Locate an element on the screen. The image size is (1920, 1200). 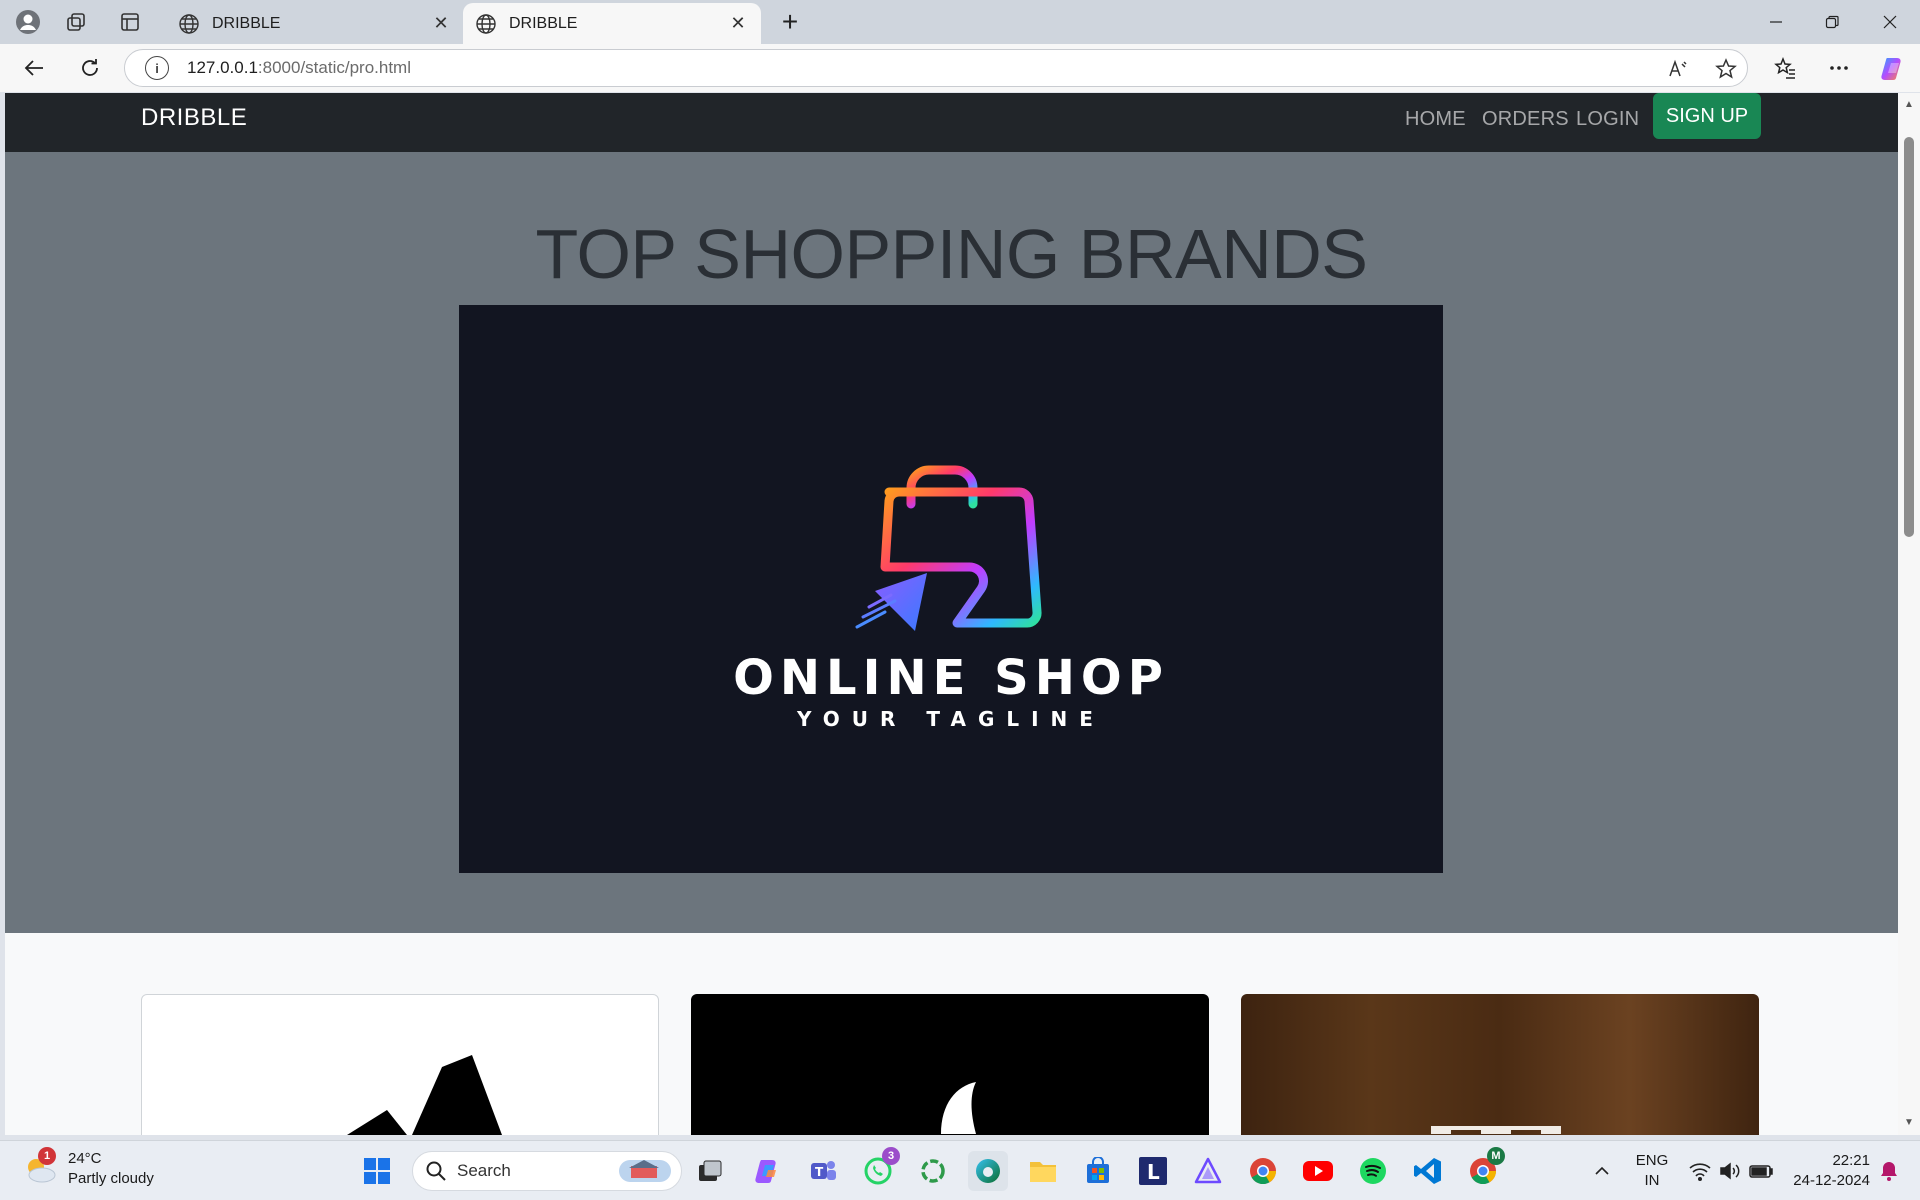
new-tab-button: + is located at coordinates (790, 22).